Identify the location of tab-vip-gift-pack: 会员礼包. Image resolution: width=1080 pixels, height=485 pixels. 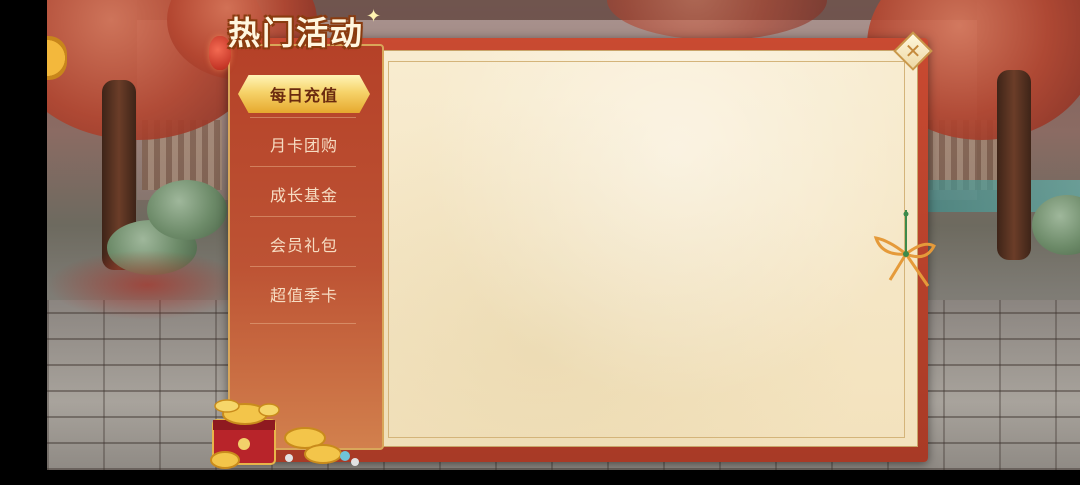
(304, 244).